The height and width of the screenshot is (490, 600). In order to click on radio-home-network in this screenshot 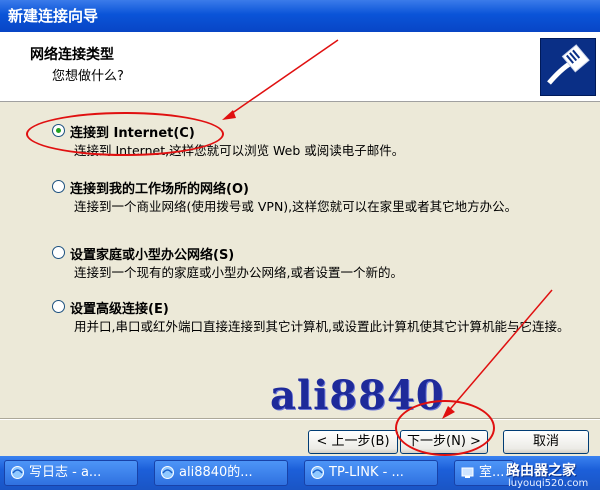, I will do `click(58, 252)`.